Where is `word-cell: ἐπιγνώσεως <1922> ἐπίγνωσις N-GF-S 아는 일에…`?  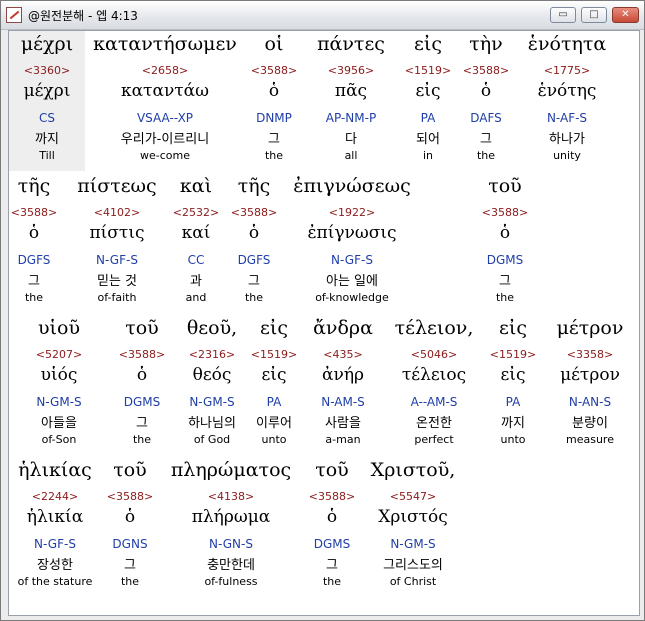 word-cell: ἐπιγνώσεως <1922> ἐπίγνωσις N-GF-S 아는 일에… is located at coordinates (352, 243).